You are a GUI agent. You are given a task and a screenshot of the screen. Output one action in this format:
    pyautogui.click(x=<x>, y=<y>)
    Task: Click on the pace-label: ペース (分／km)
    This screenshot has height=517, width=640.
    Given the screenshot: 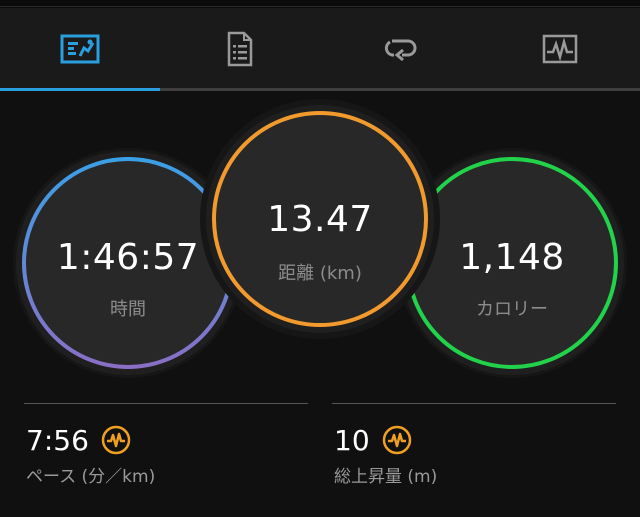 What is the action you would take?
    pyautogui.click(x=91, y=477)
    